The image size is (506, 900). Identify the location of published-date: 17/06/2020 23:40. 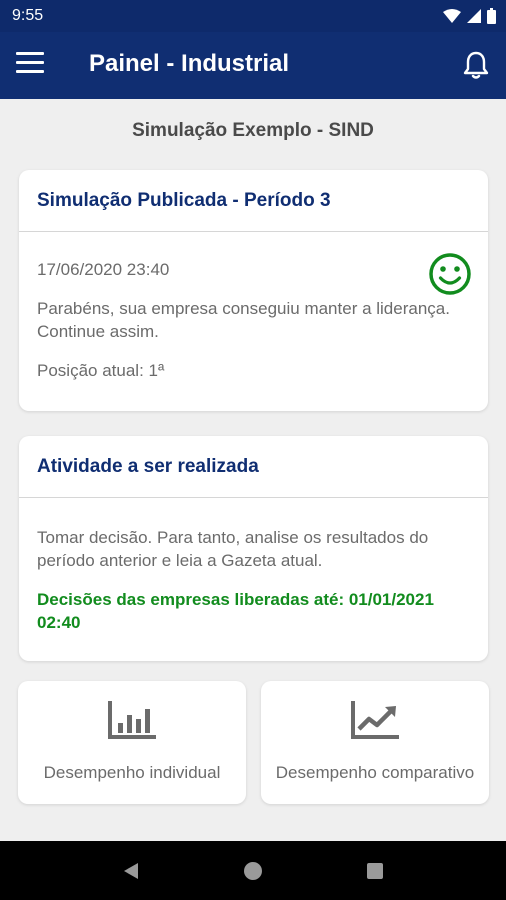
(103, 269).